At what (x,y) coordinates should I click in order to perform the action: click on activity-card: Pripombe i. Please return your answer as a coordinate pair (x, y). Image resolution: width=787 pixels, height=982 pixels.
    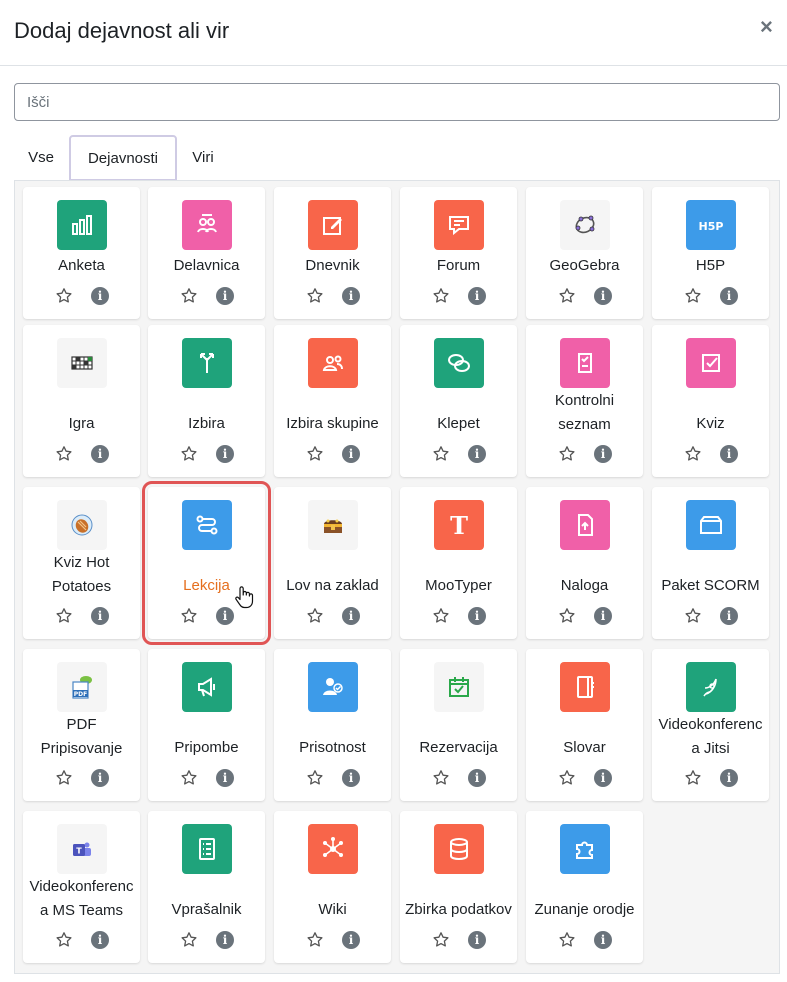
    Looking at the image, I should click on (206, 725).